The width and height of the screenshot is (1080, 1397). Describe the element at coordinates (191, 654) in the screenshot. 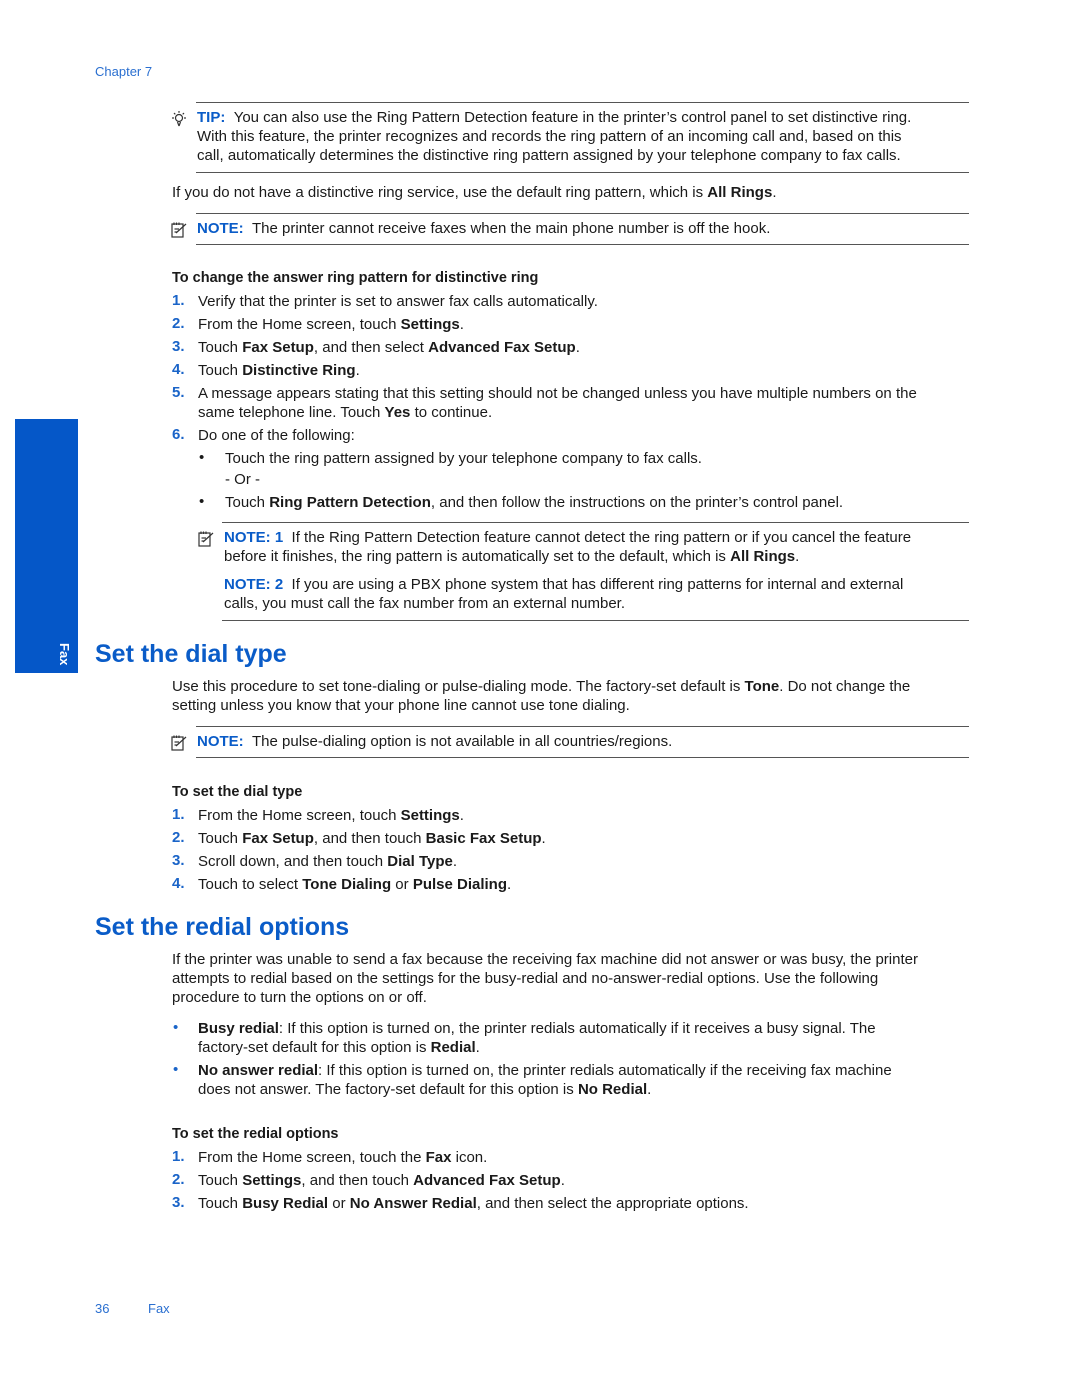

I see `section-heading-dial-type: Set the dial type` at that location.